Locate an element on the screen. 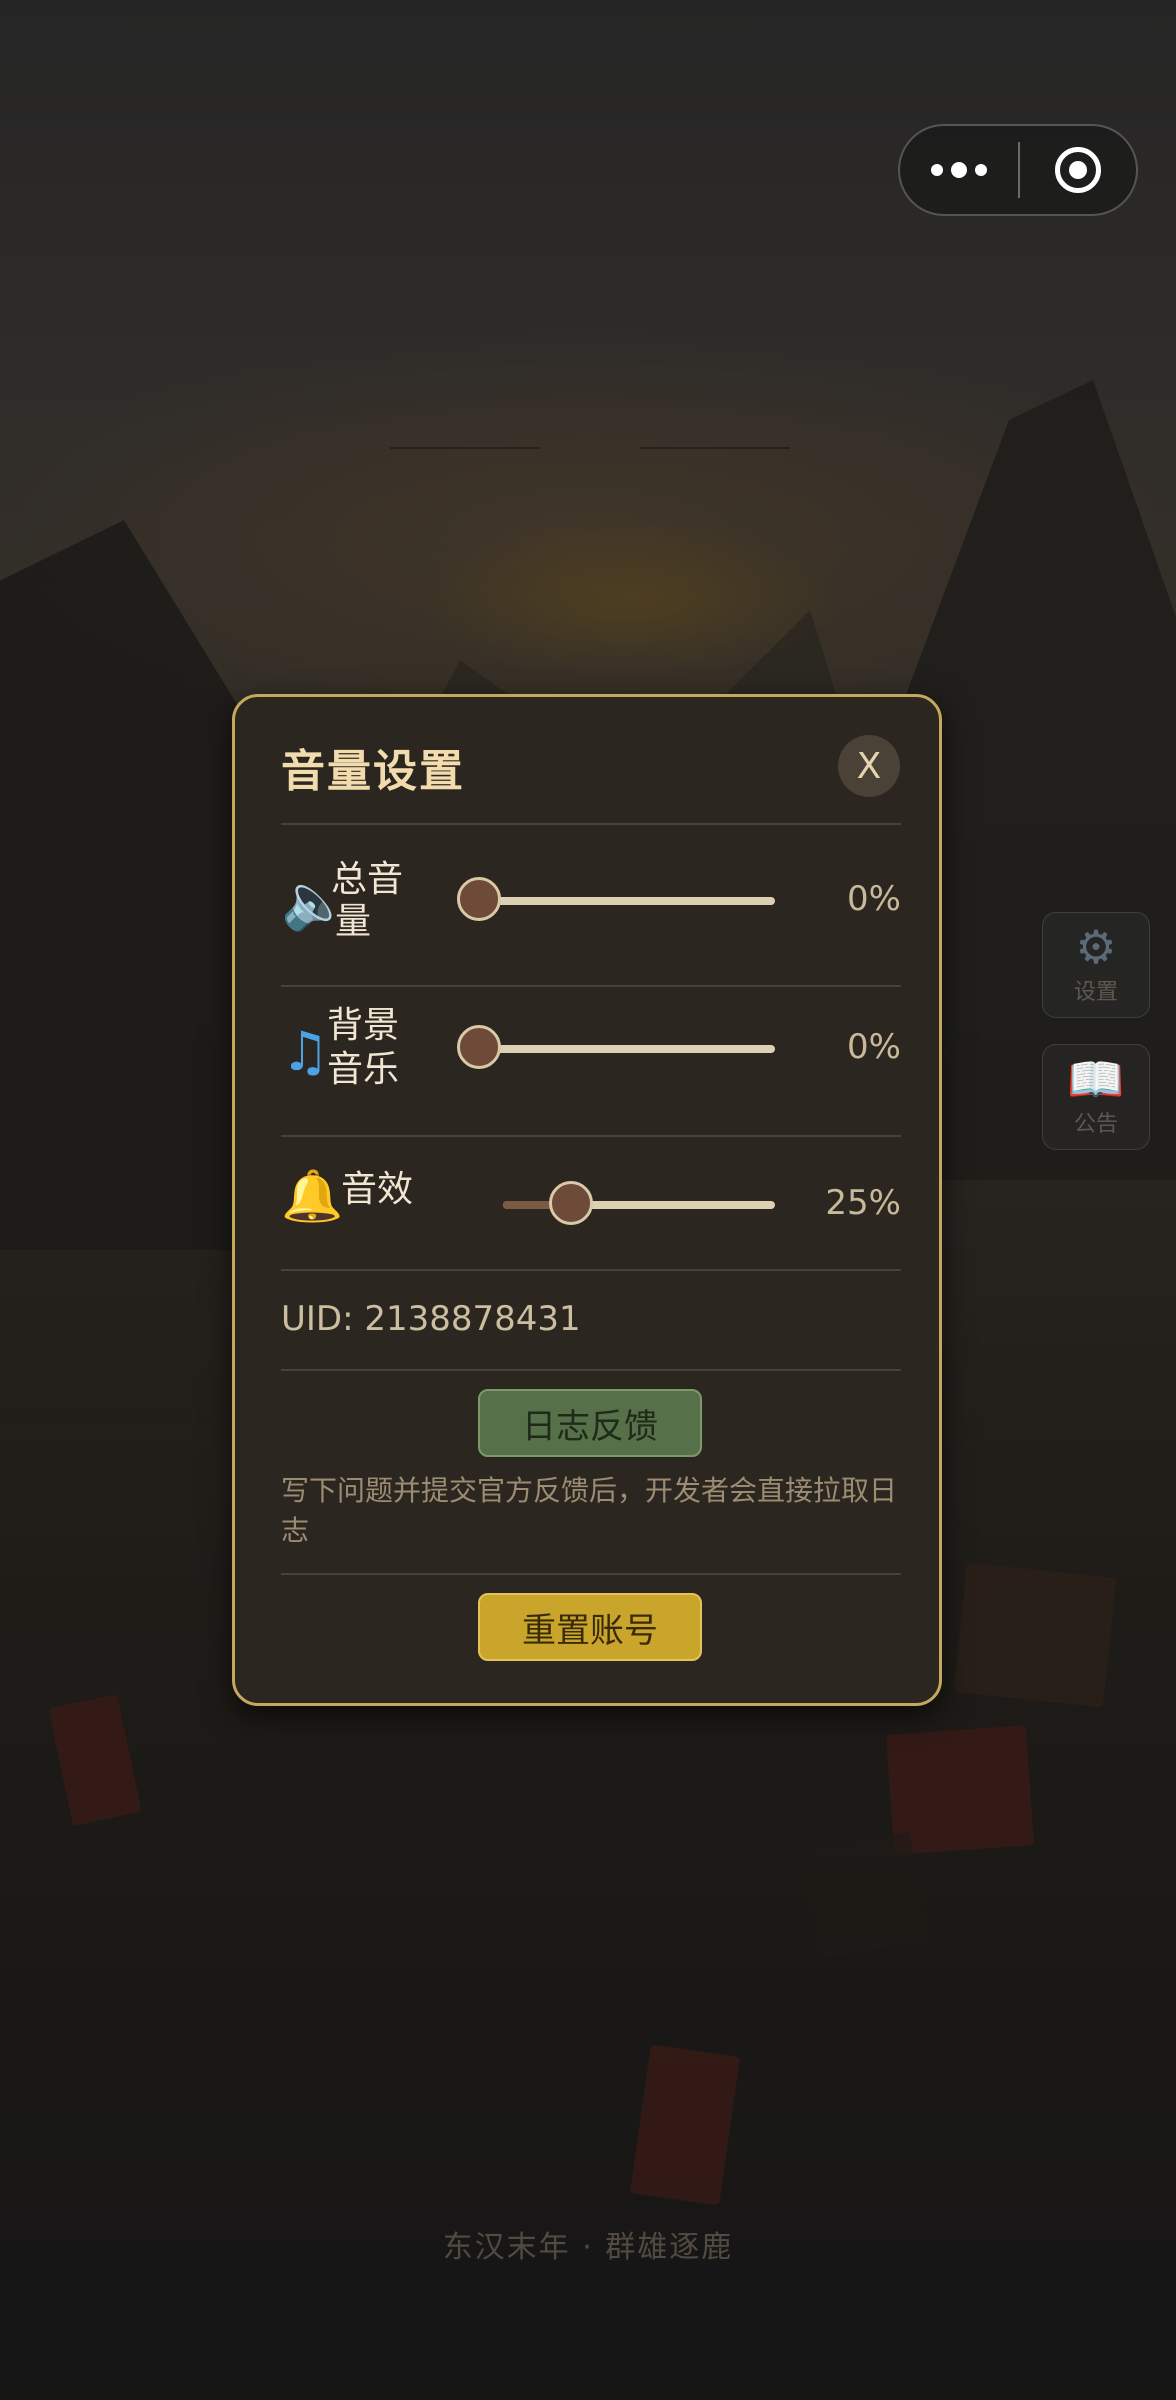 This screenshot has width=1176, height=2400. bgm-volume-row: ♫ 背景 音乐 0% is located at coordinates (591, 1050).